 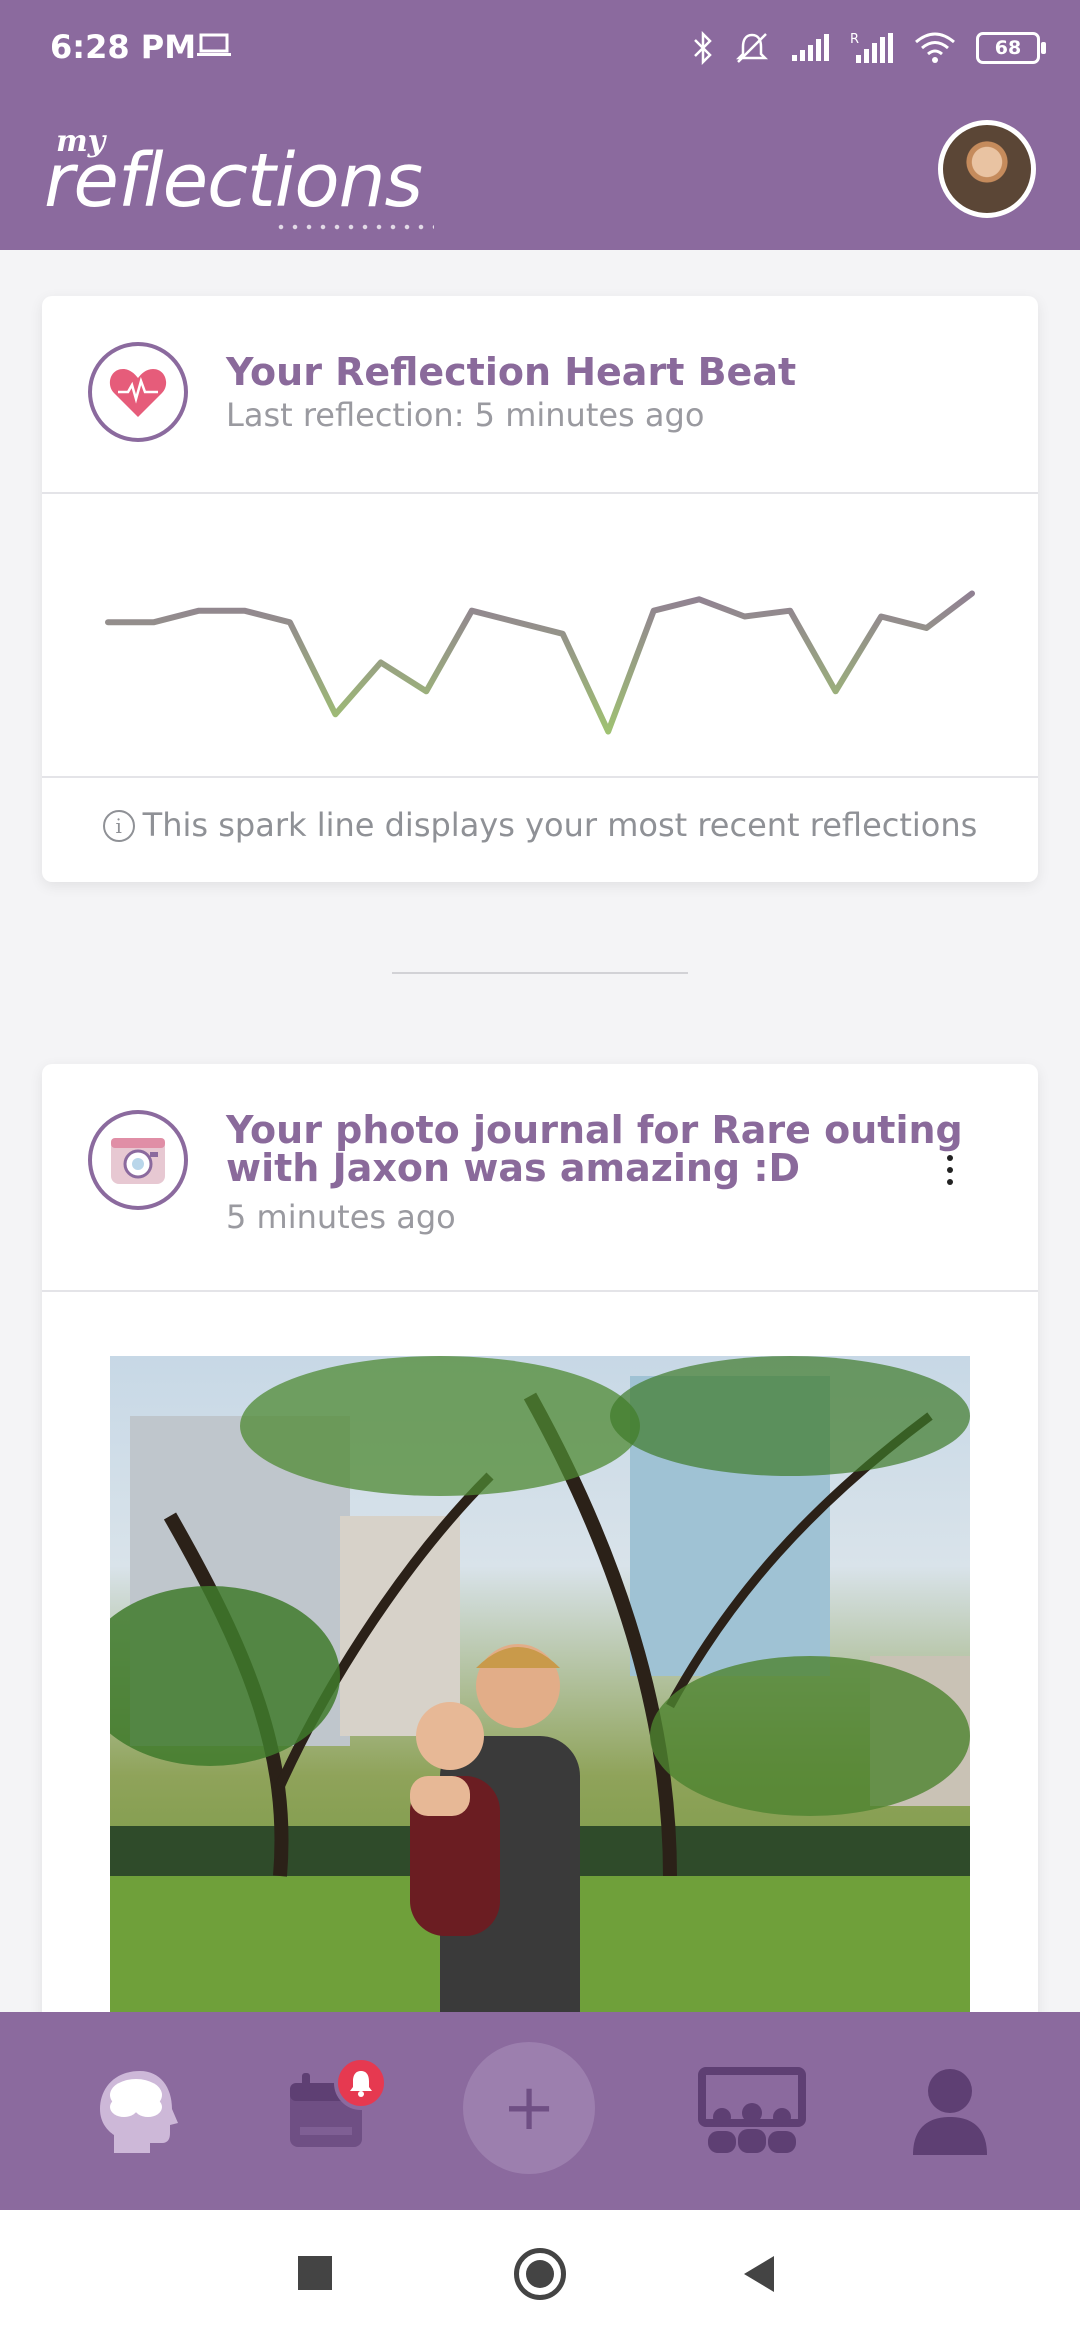 I want to click on notification-badge, so click(x=361, y=2083).